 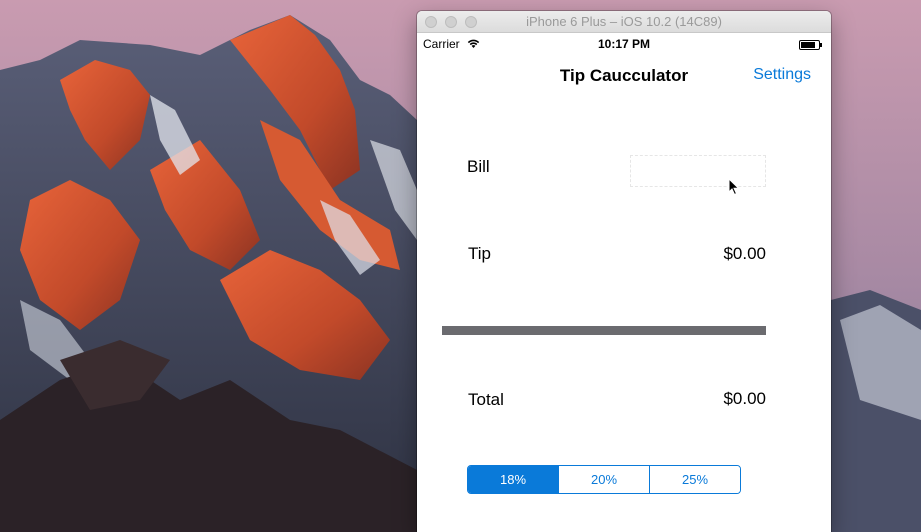 What do you see at coordinates (513, 479) in the screenshot?
I see `tip-option-18: 18%` at bounding box center [513, 479].